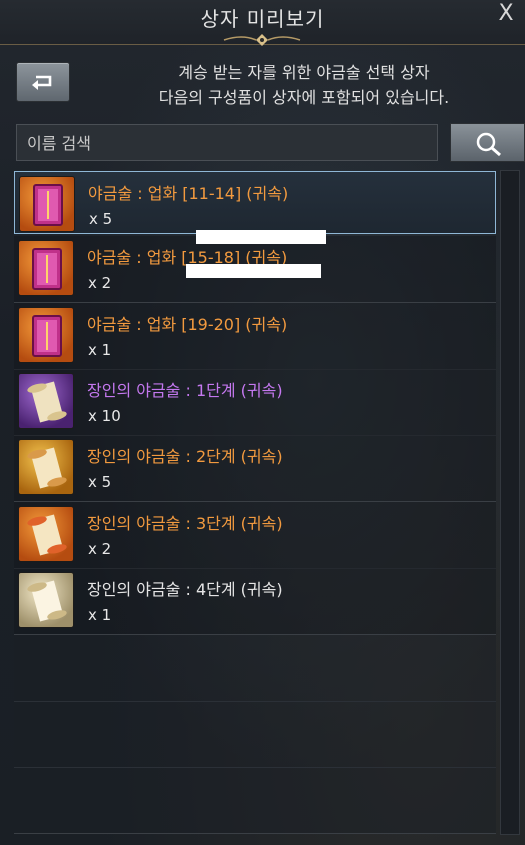 The image size is (525, 845). I want to click on search-input, so click(227, 143).